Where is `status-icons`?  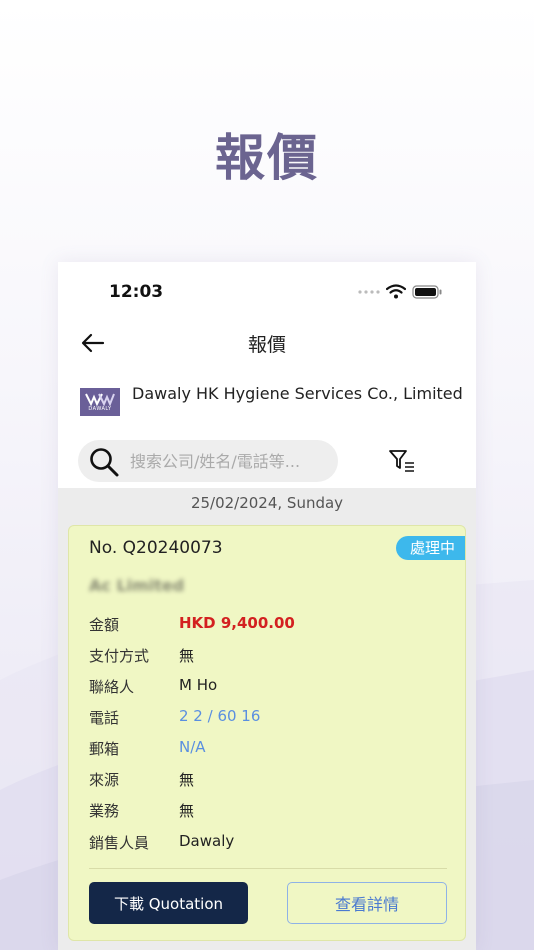 status-icons is located at coordinates (400, 291).